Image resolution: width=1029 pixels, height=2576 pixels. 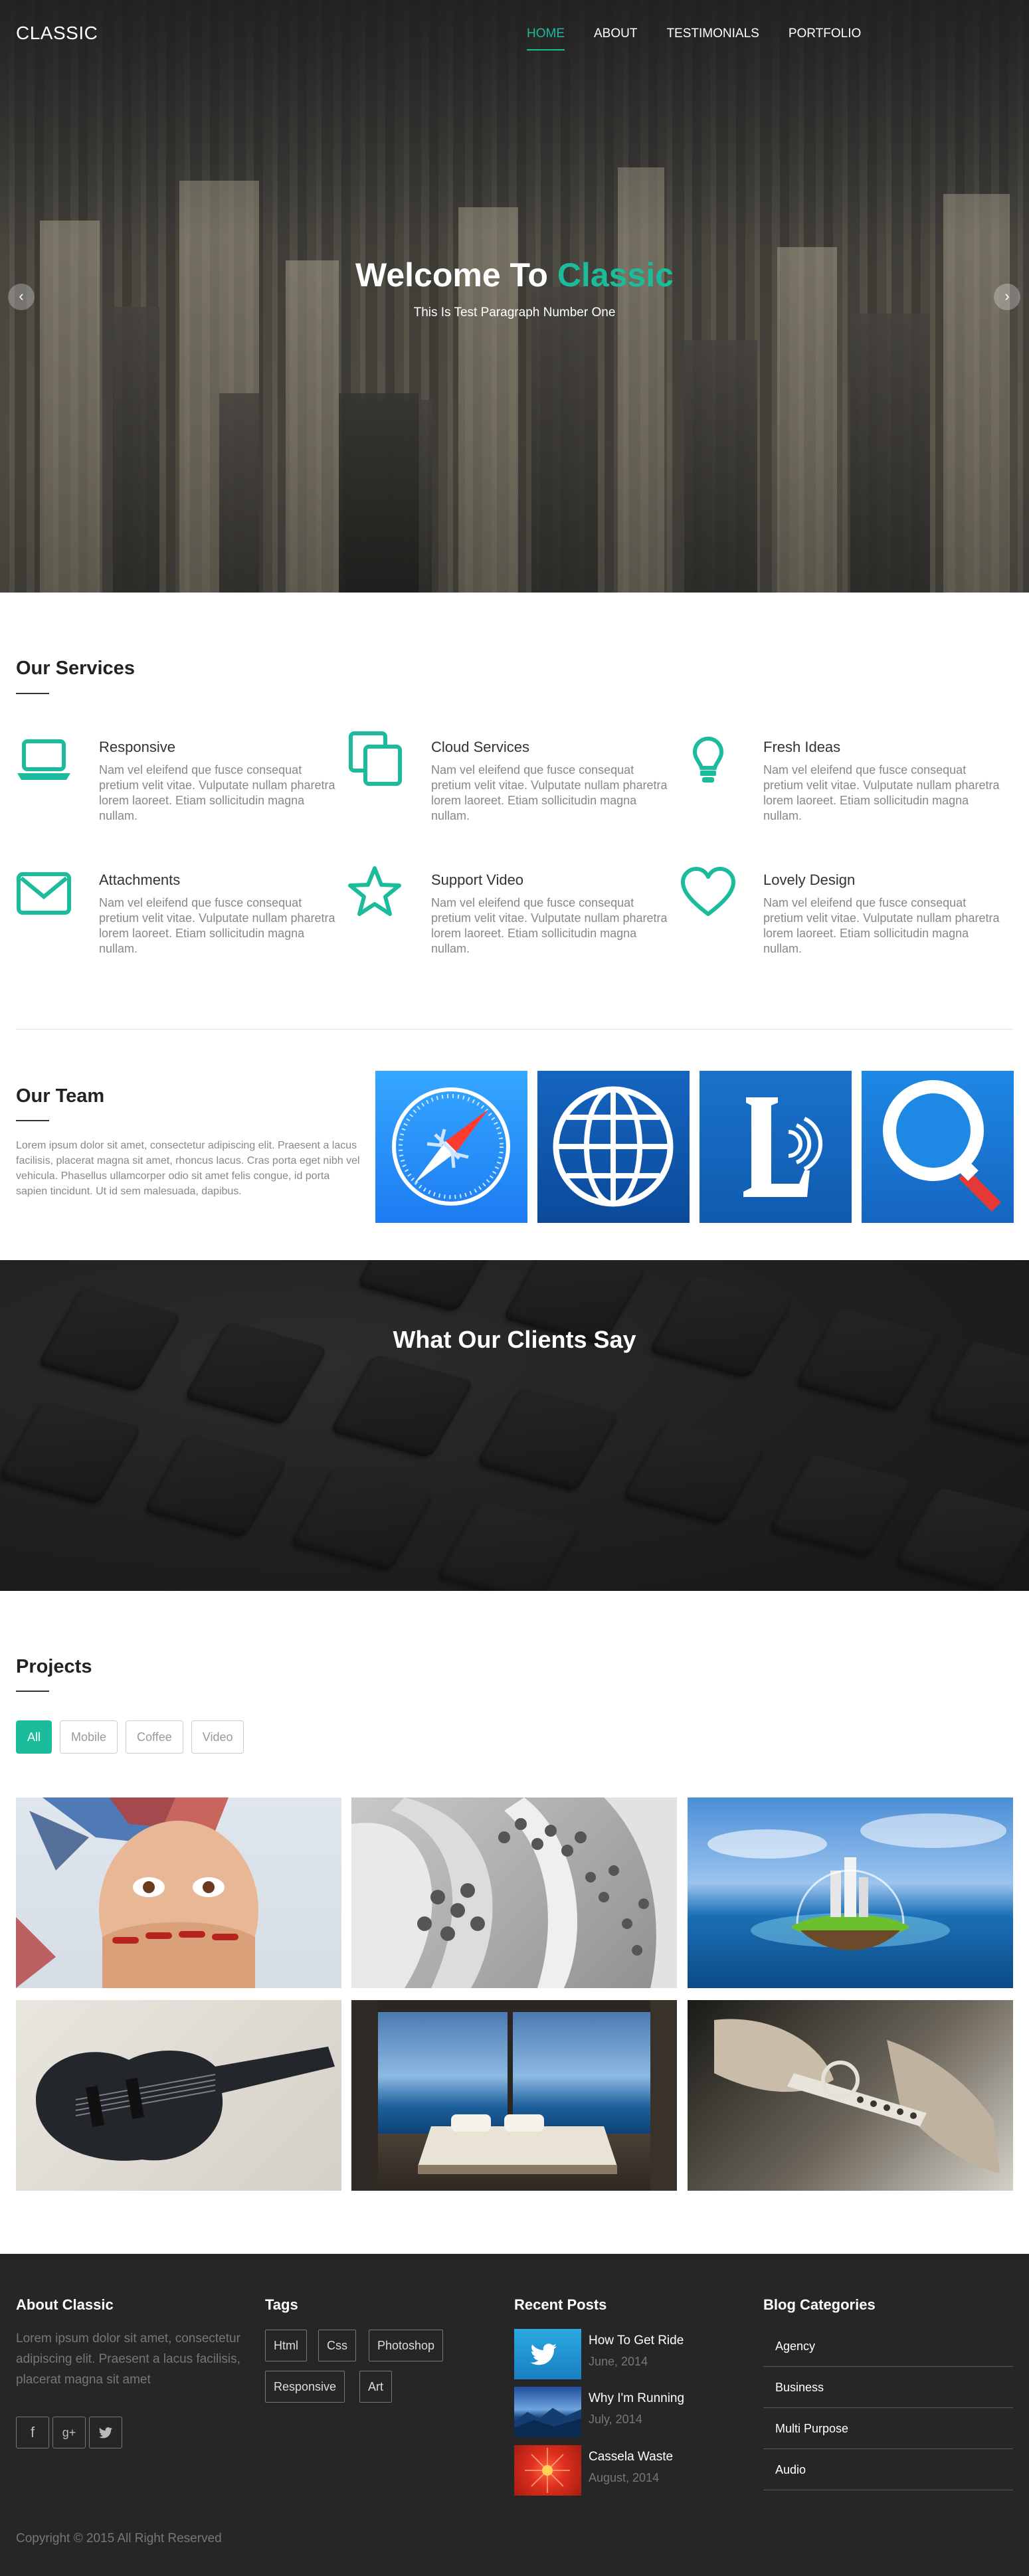 I want to click on safari-compass-icon, so click(x=451, y=1146).